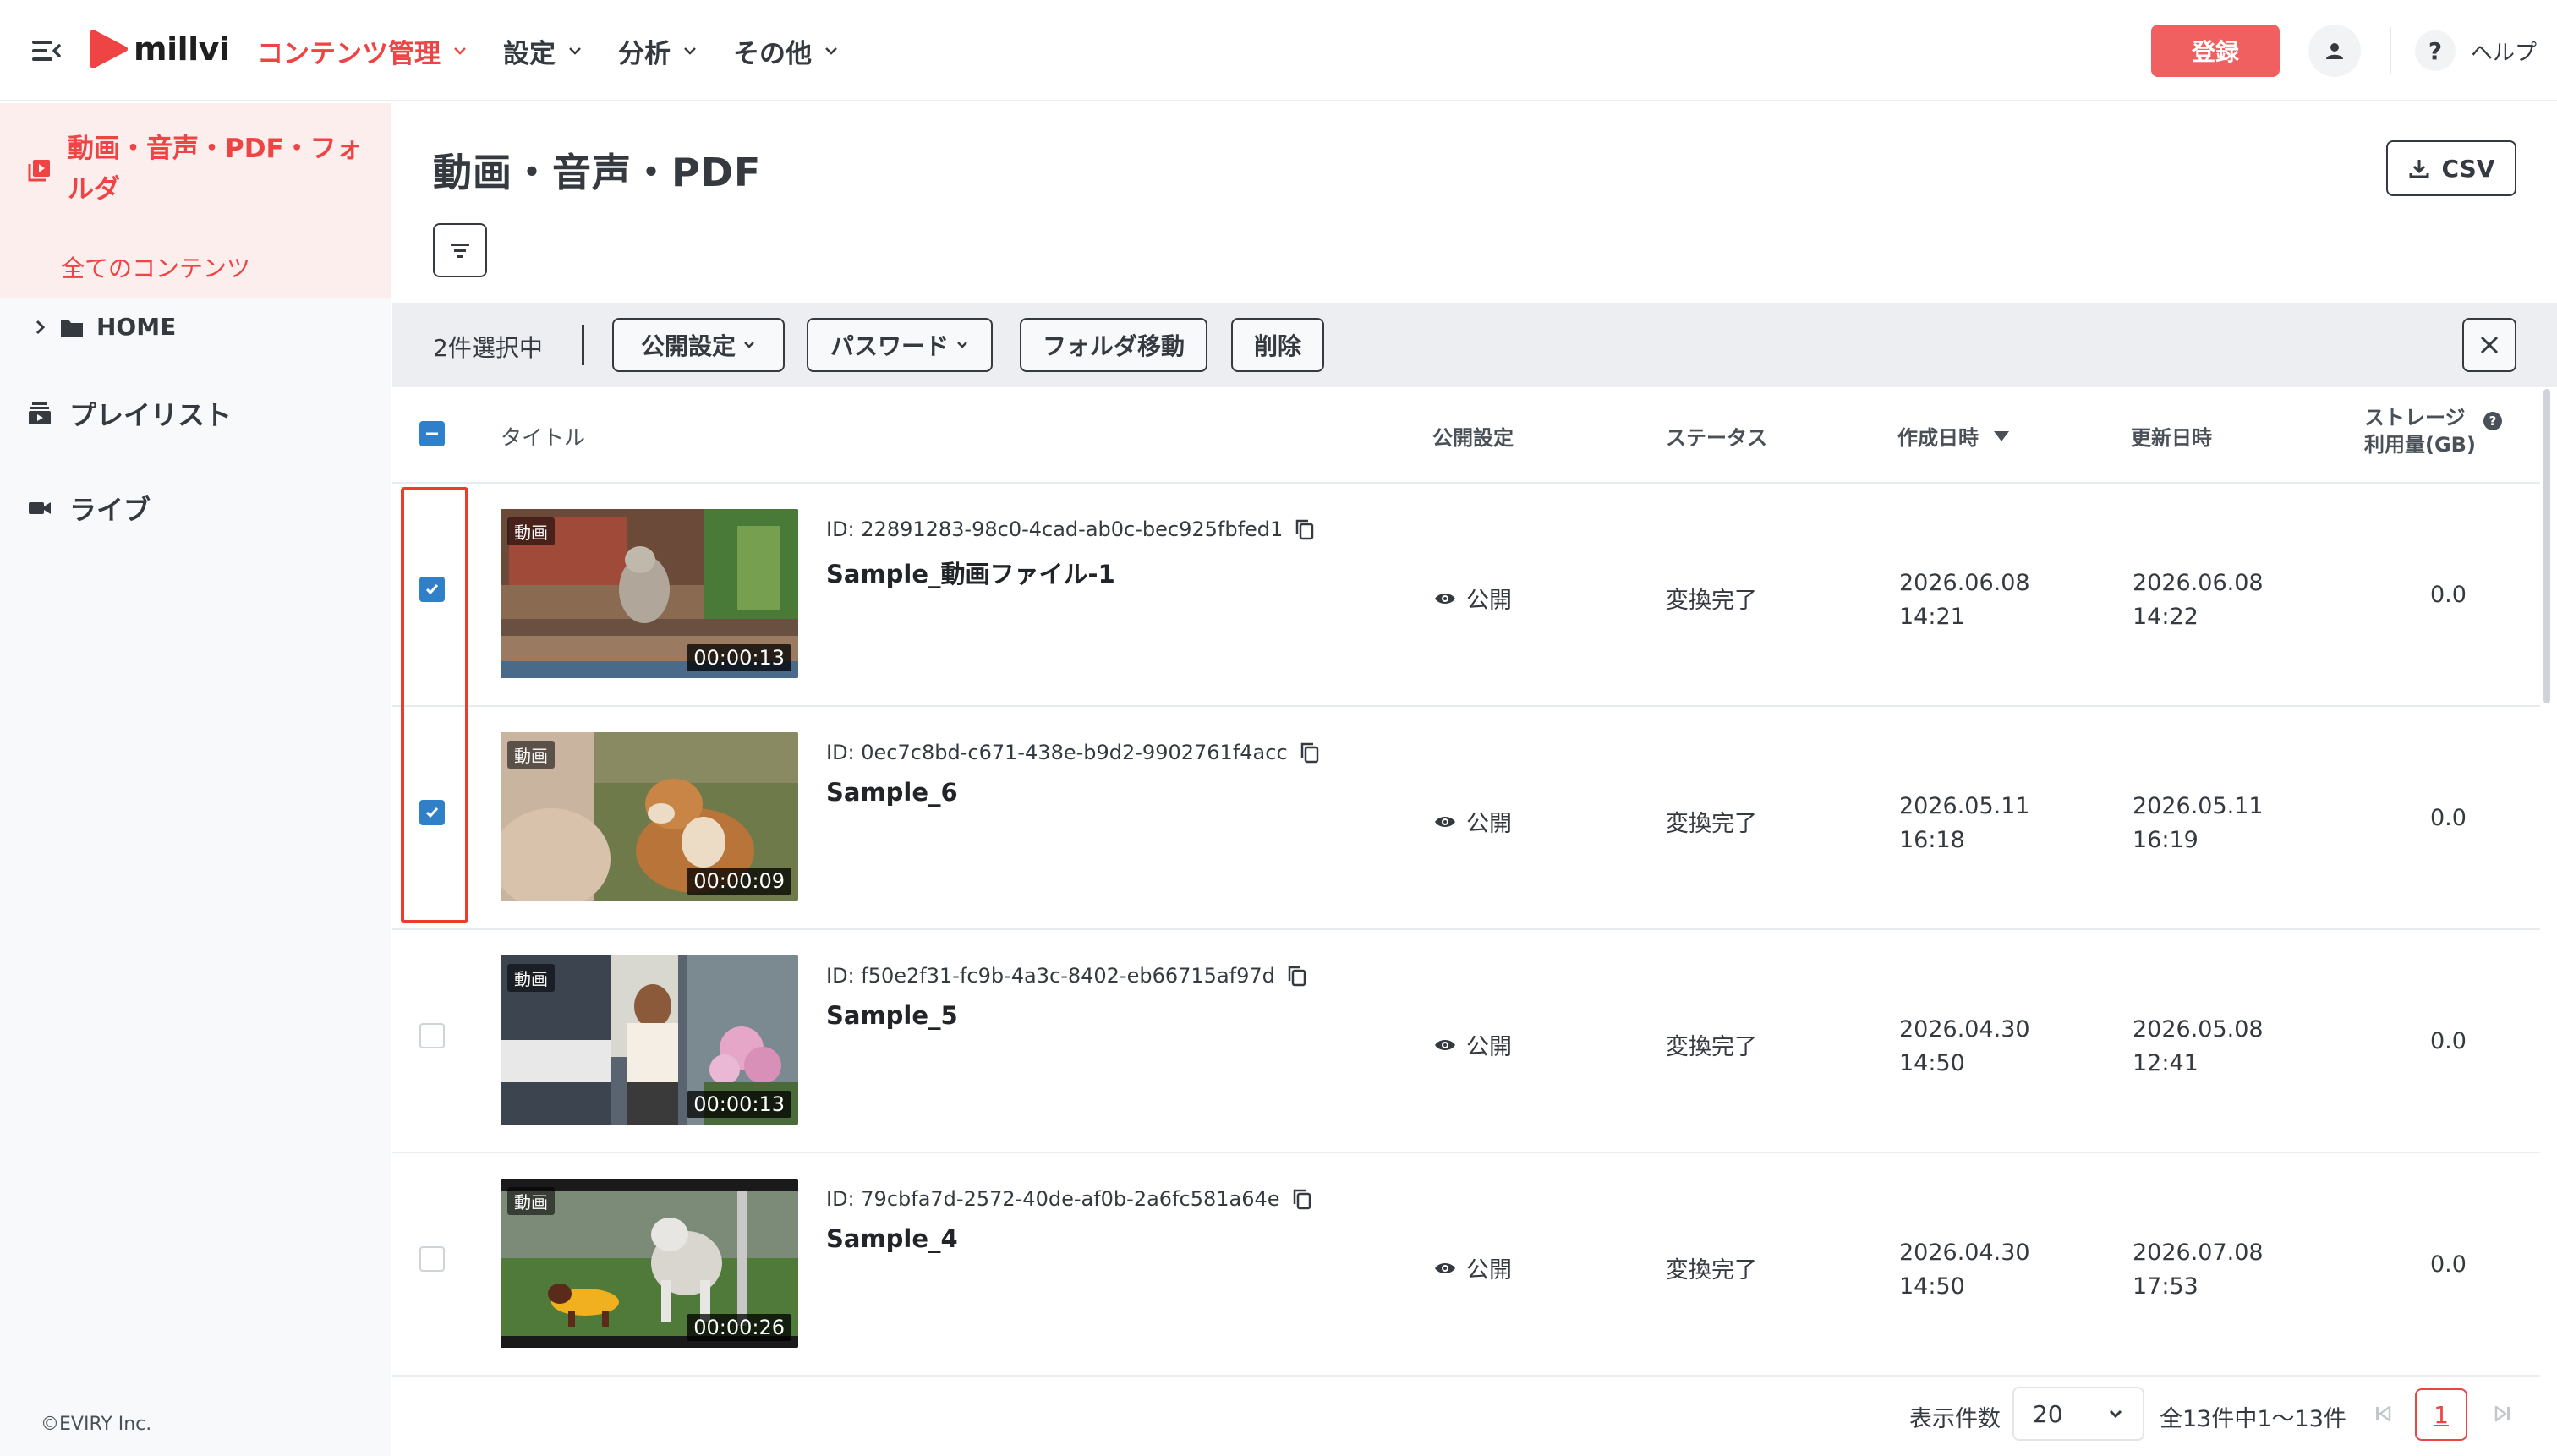 Image resolution: width=2557 pixels, height=1456 pixels. I want to click on video-thumbnail: 動画 00:00:09, so click(649, 817).